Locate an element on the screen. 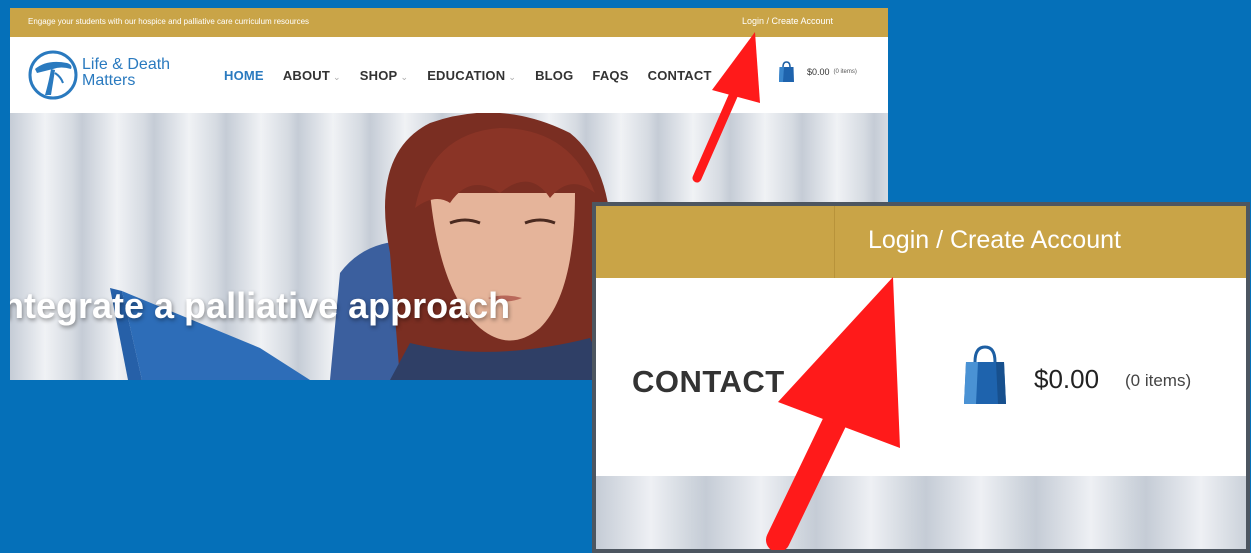 The width and height of the screenshot is (1251, 553). brand-name: Life & Death Matters is located at coordinates (126, 73).